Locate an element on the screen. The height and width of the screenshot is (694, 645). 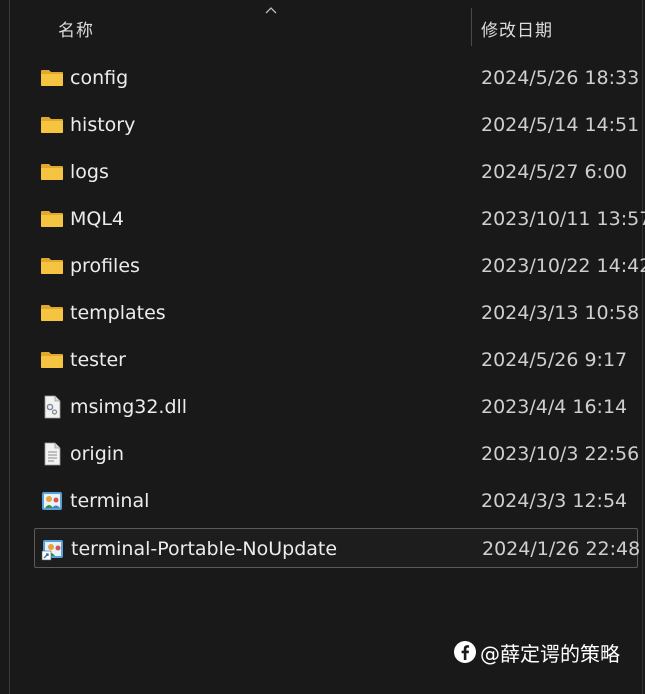
watermark-text: @薛定谔的策略 is located at coordinates (550, 653).